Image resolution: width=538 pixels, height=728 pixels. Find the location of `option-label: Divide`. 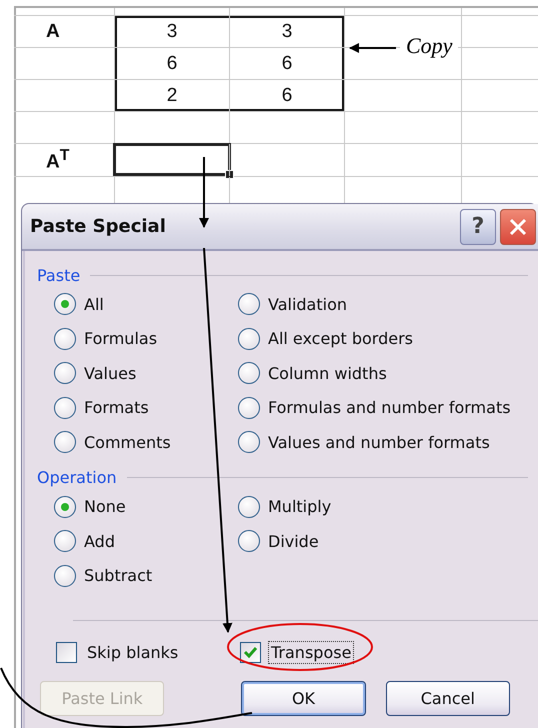

option-label: Divide is located at coordinates (293, 541).